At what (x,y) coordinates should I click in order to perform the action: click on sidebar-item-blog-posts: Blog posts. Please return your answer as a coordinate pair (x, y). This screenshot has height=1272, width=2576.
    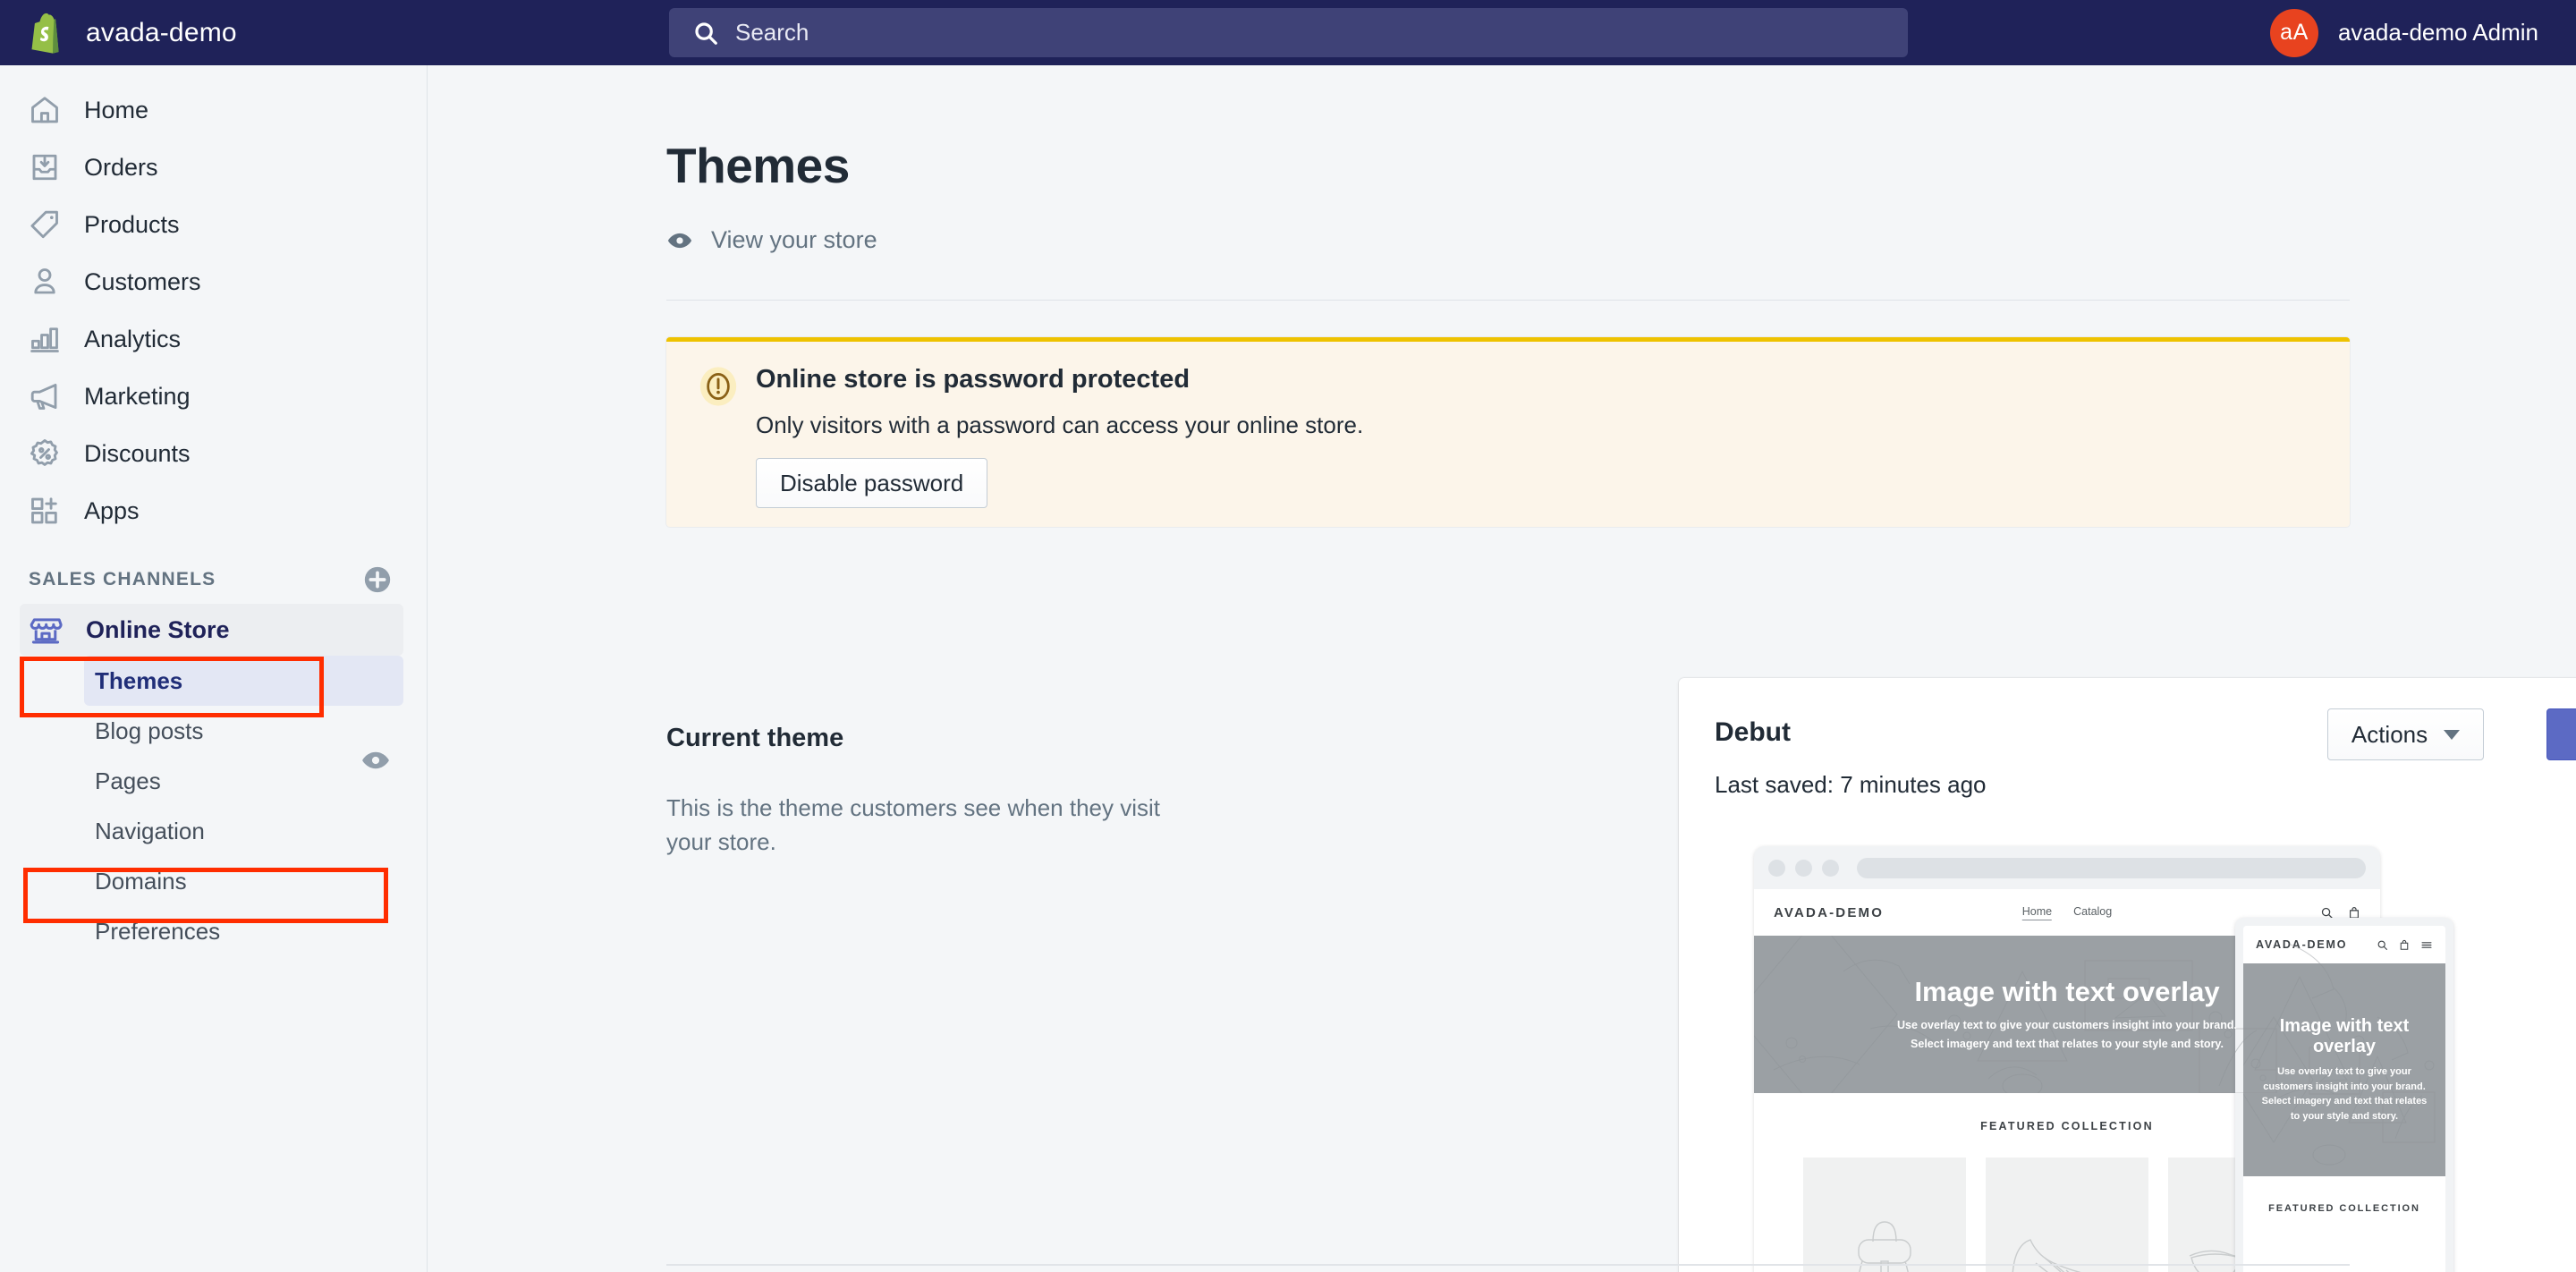
    Looking at the image, I should click on (243, 731).